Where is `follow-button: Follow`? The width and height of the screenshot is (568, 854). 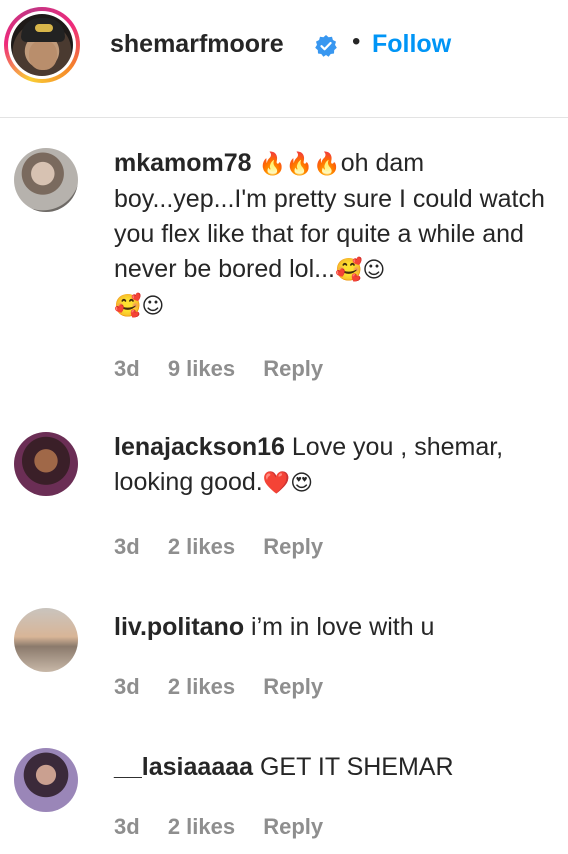
follow-button: Follow is located at coordinates (411, 44).